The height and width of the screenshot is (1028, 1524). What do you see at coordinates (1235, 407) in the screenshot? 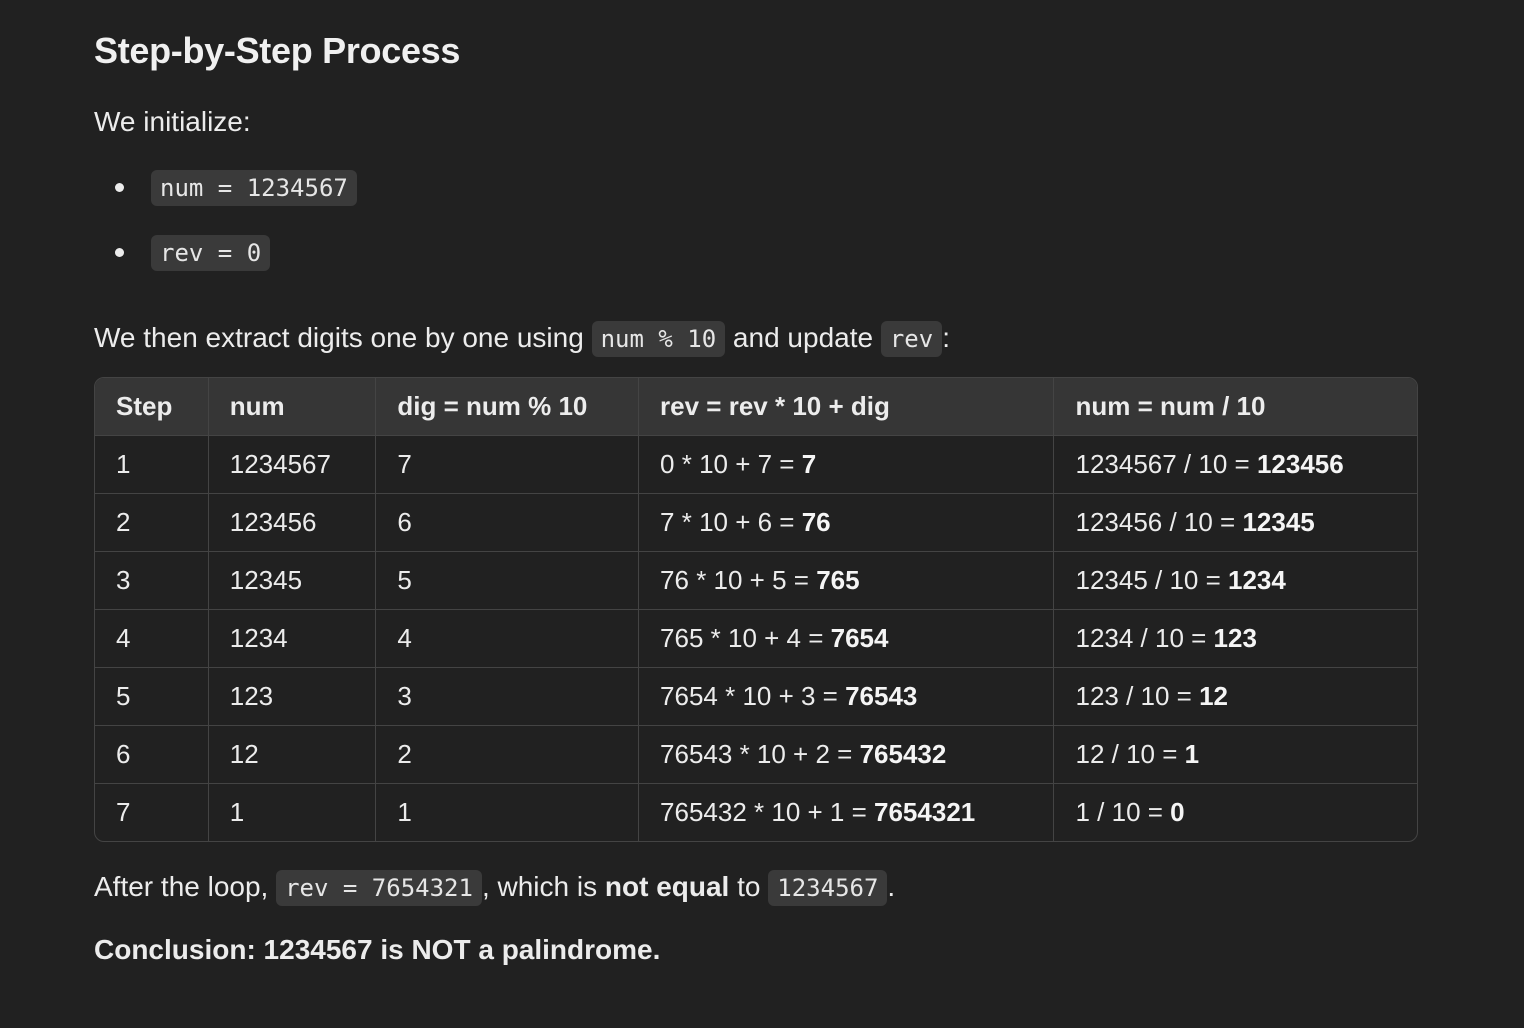
I see `header-div: num = num / 10` at bounding box center [1235, 407].